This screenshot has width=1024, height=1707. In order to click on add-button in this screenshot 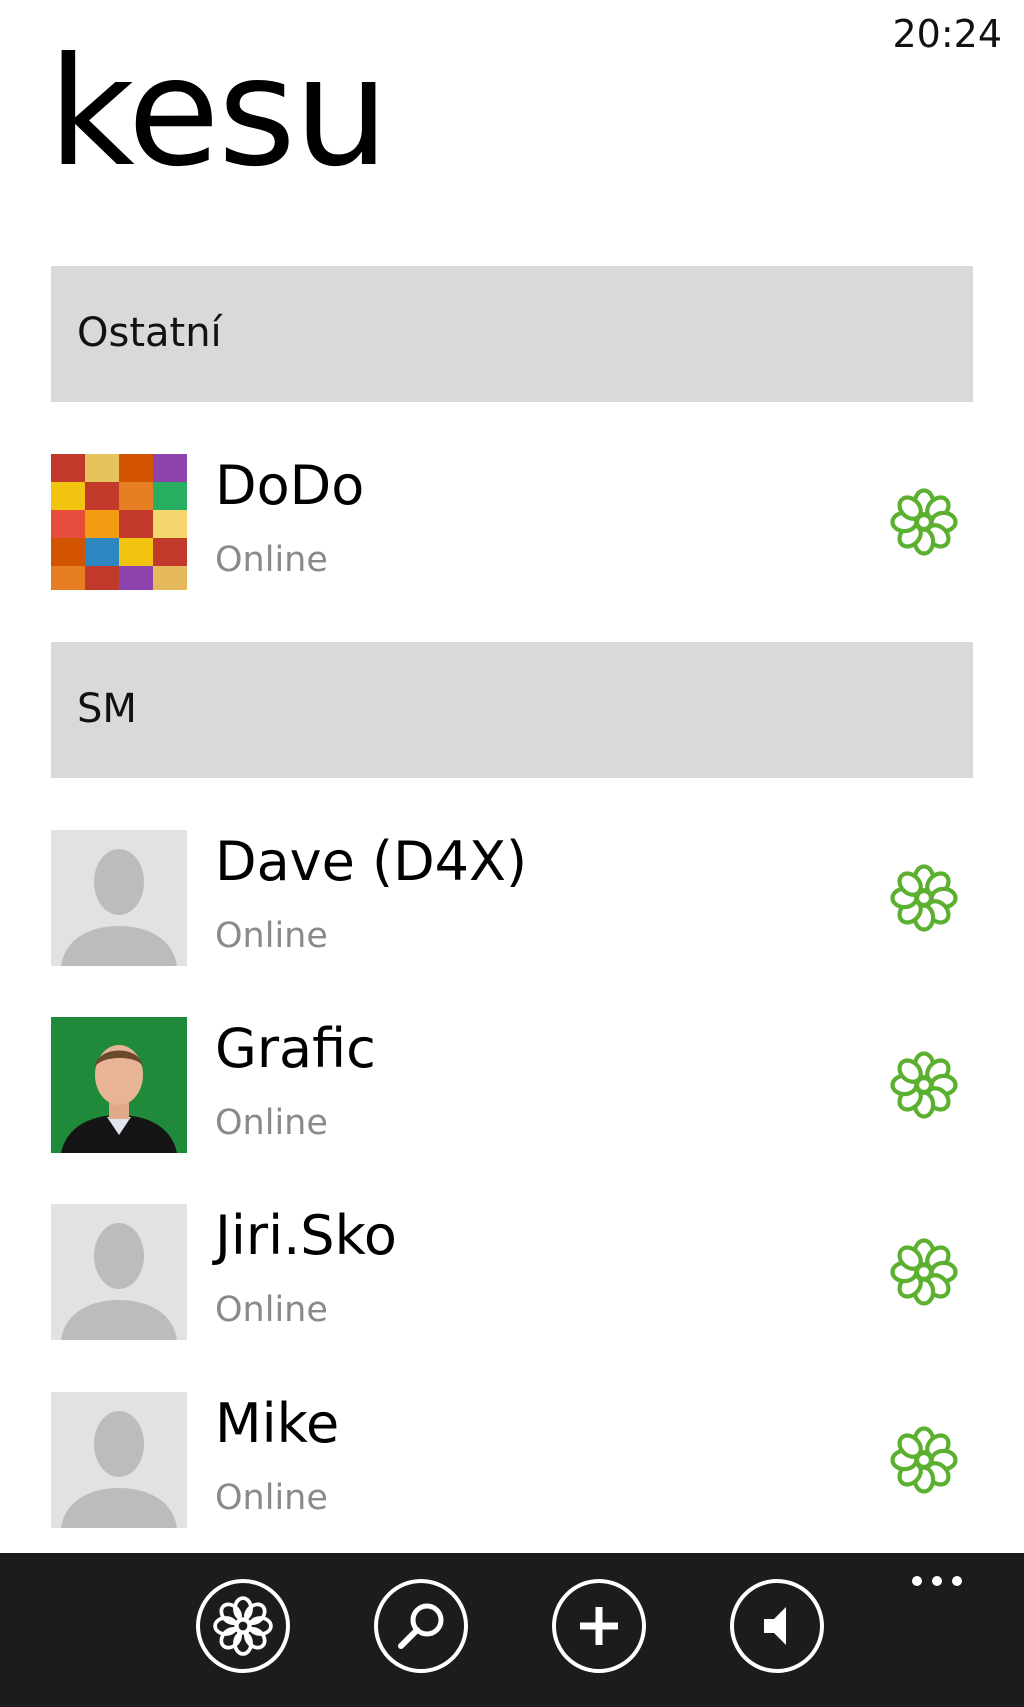, I will do `click(599, 1626)`.